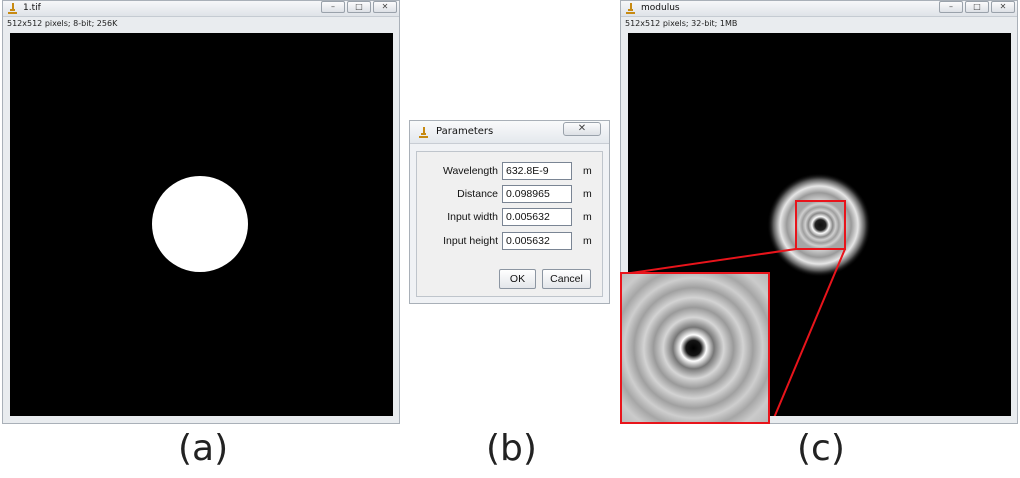 The width and height of the screenshot is (1020, 478). I want to click on input-width-unit: m, so click(587, 217).